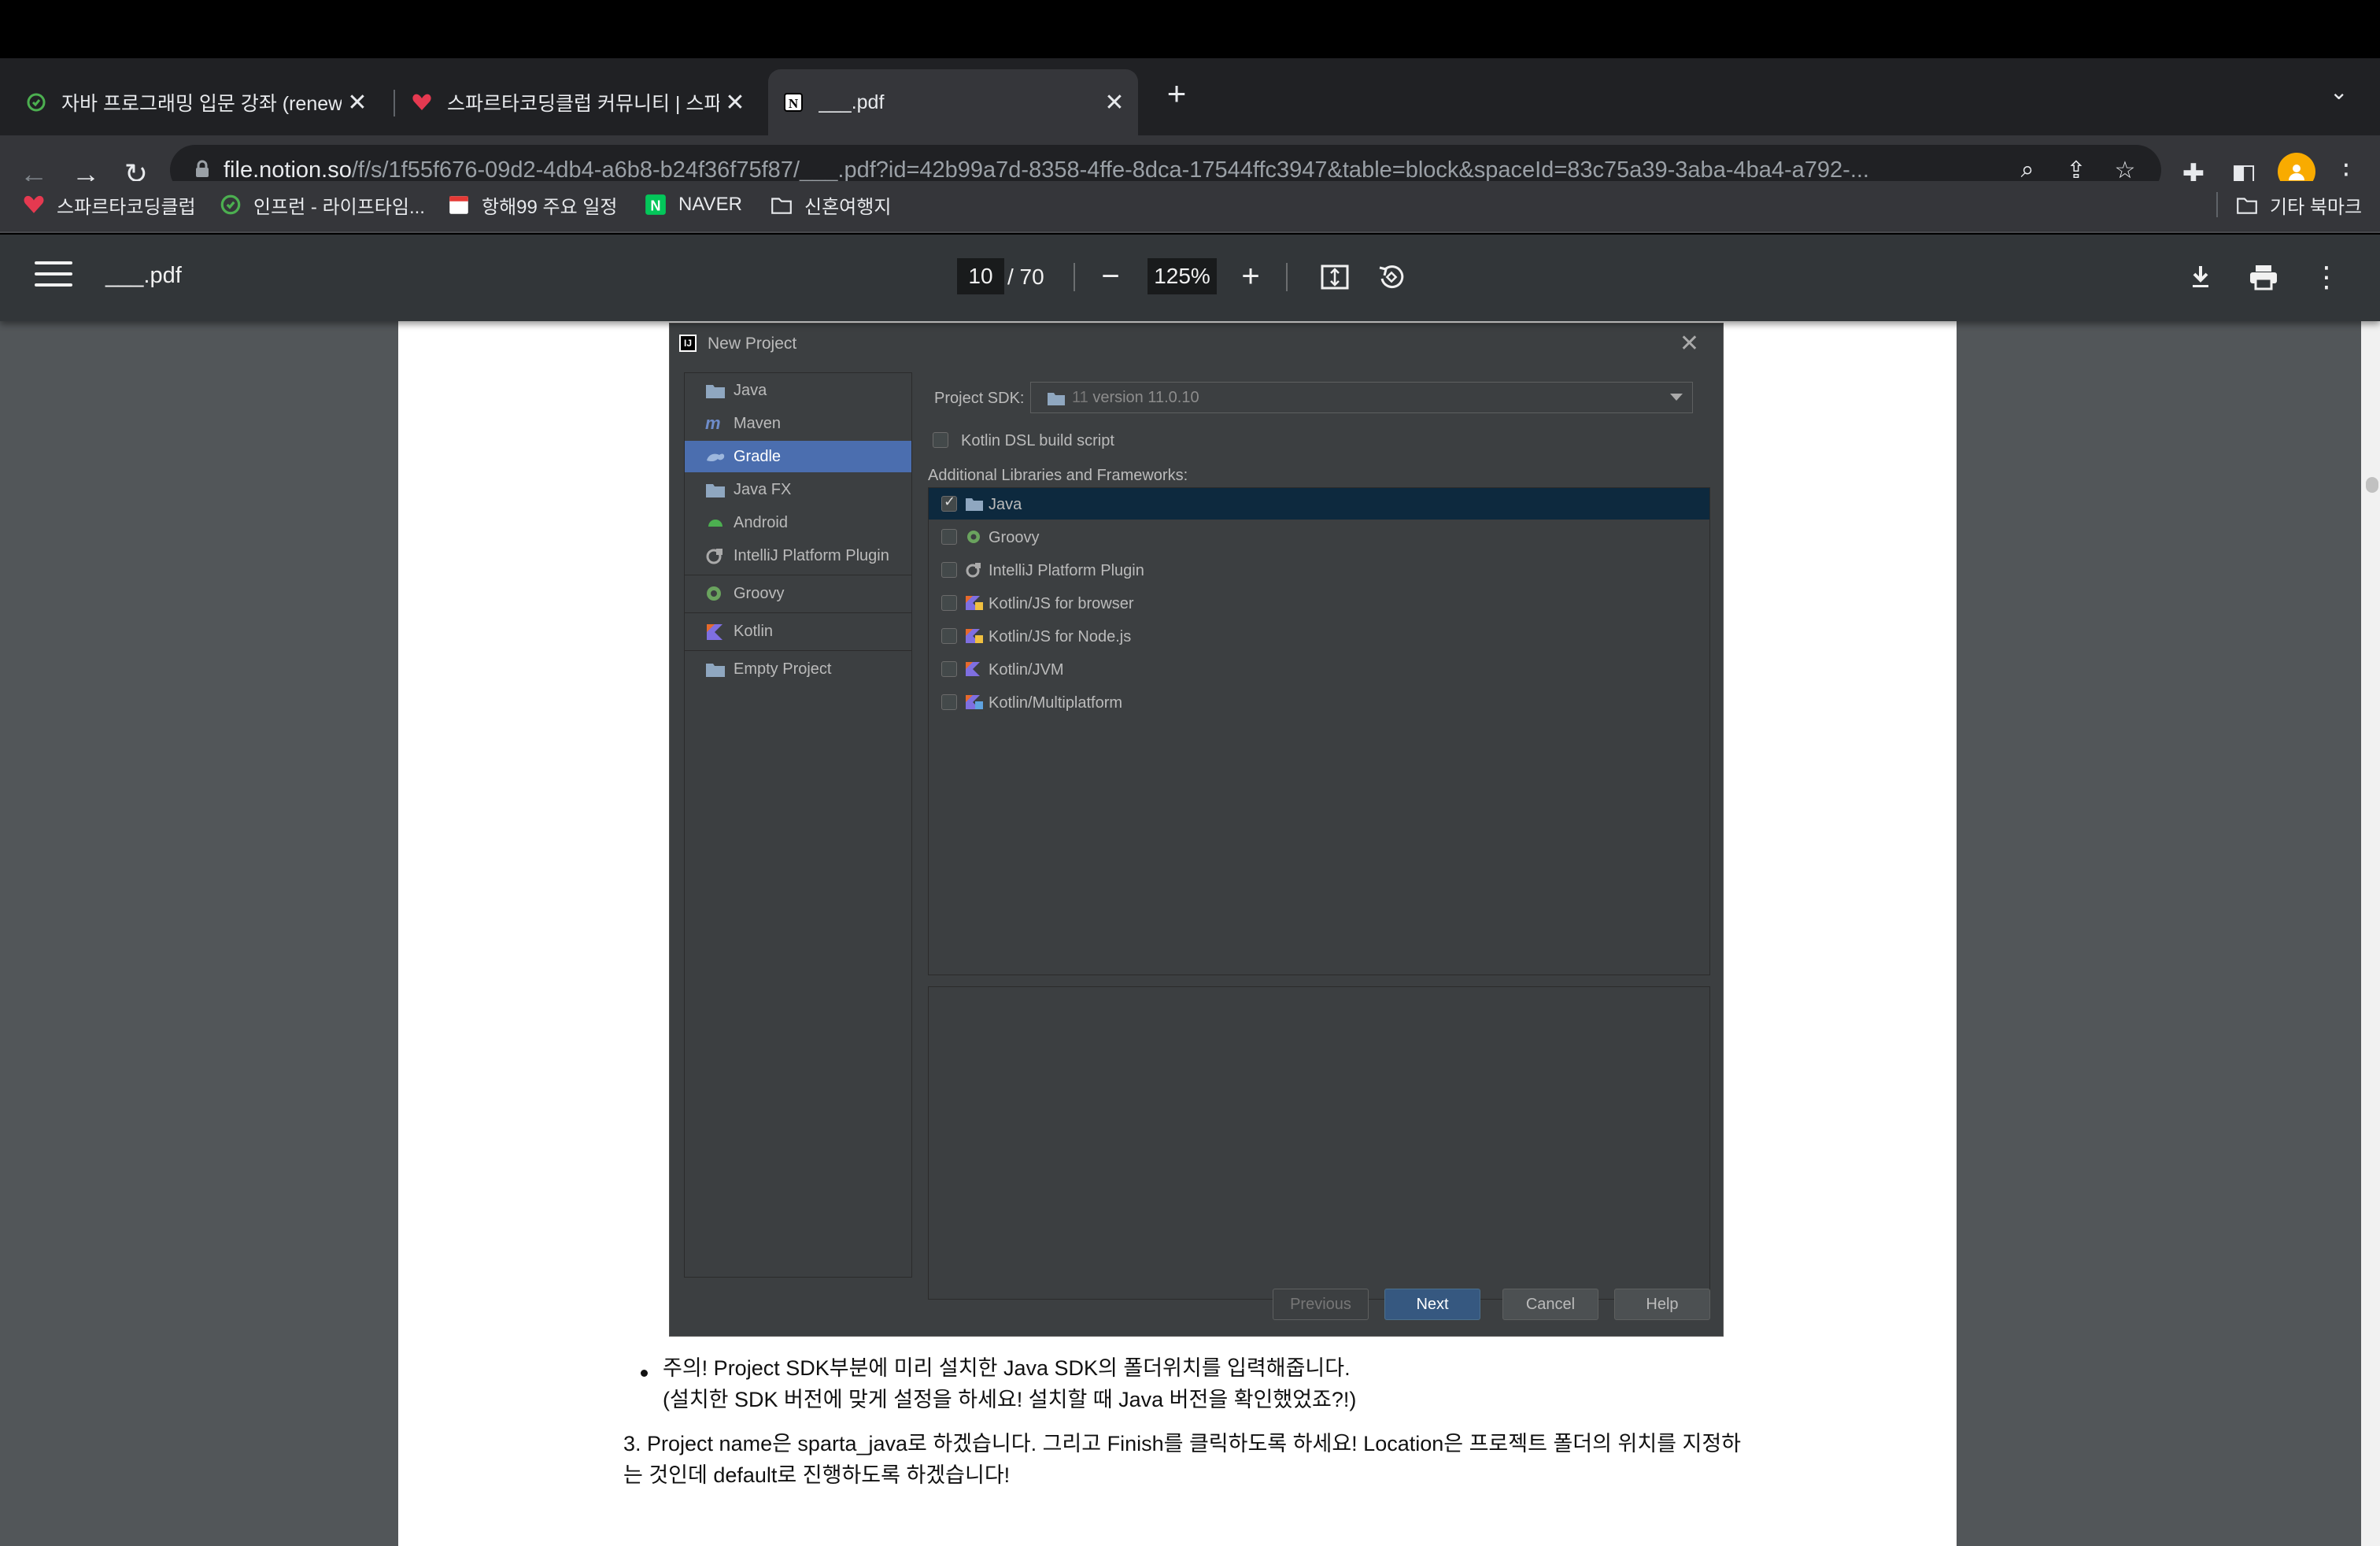  Describe the element at coordinates (2326, 277) in the screenshot. I see `pdf-more-icon: ⋮` at that location.